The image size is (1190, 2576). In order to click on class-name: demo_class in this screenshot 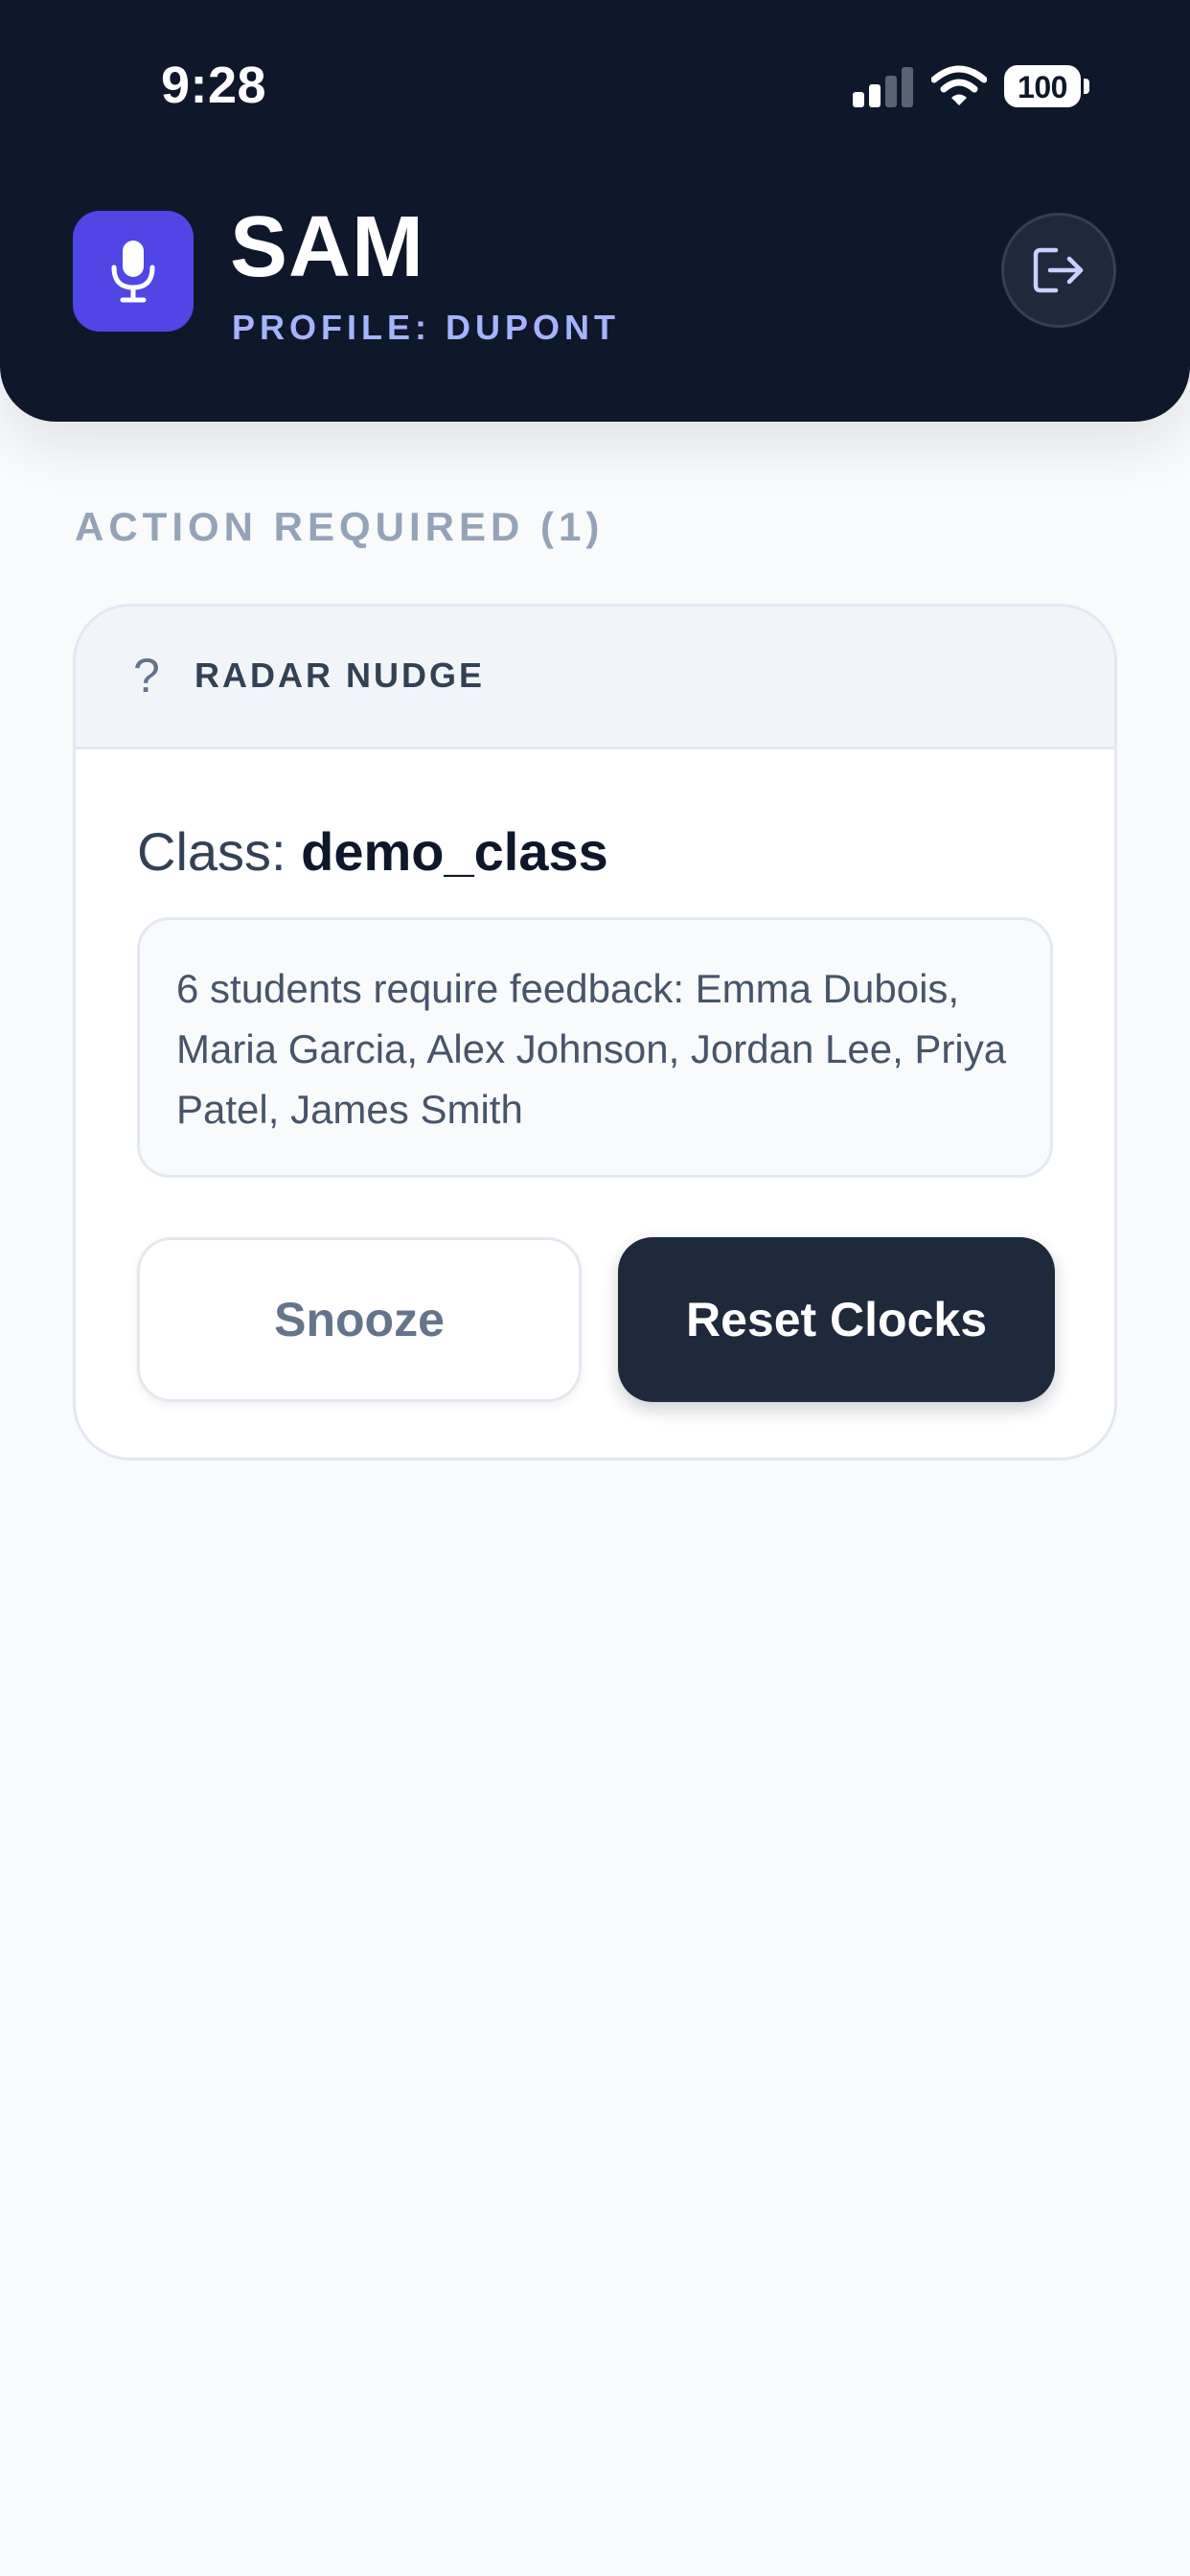, I will do `click(455, 851)`.